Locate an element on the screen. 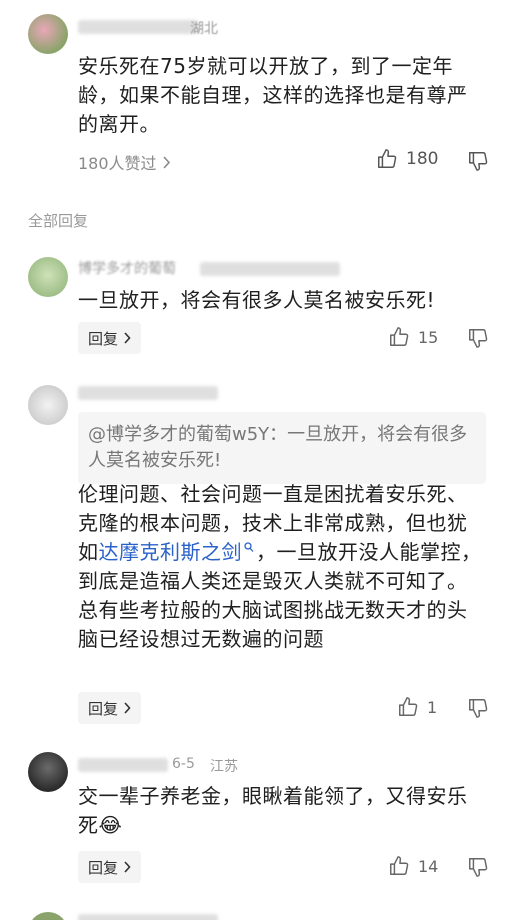  like-button: 1 is located at coordinates (417, 707).